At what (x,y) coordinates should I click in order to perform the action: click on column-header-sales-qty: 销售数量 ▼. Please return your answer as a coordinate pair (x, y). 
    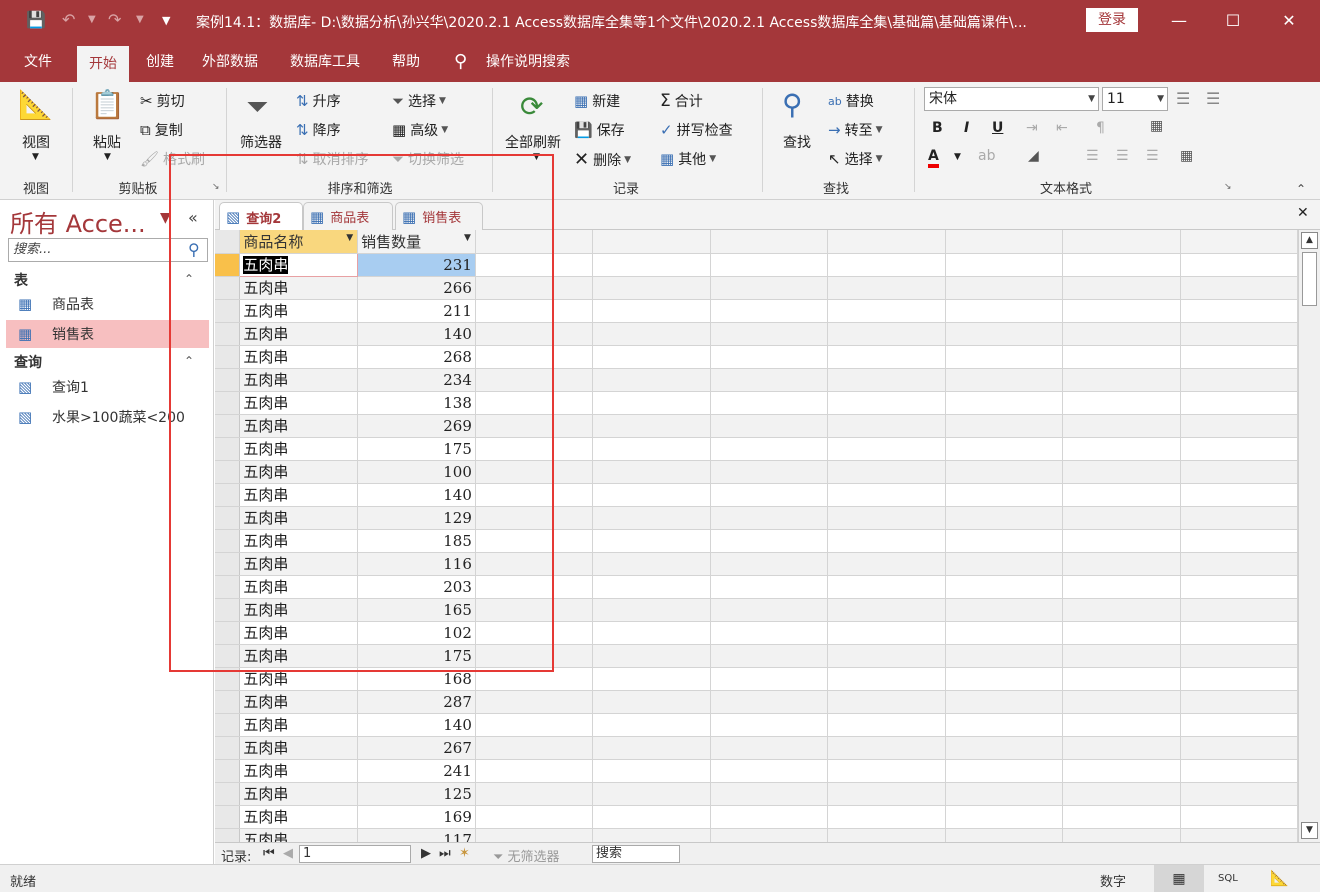
    Looking at the image, I should click on (416, 242).